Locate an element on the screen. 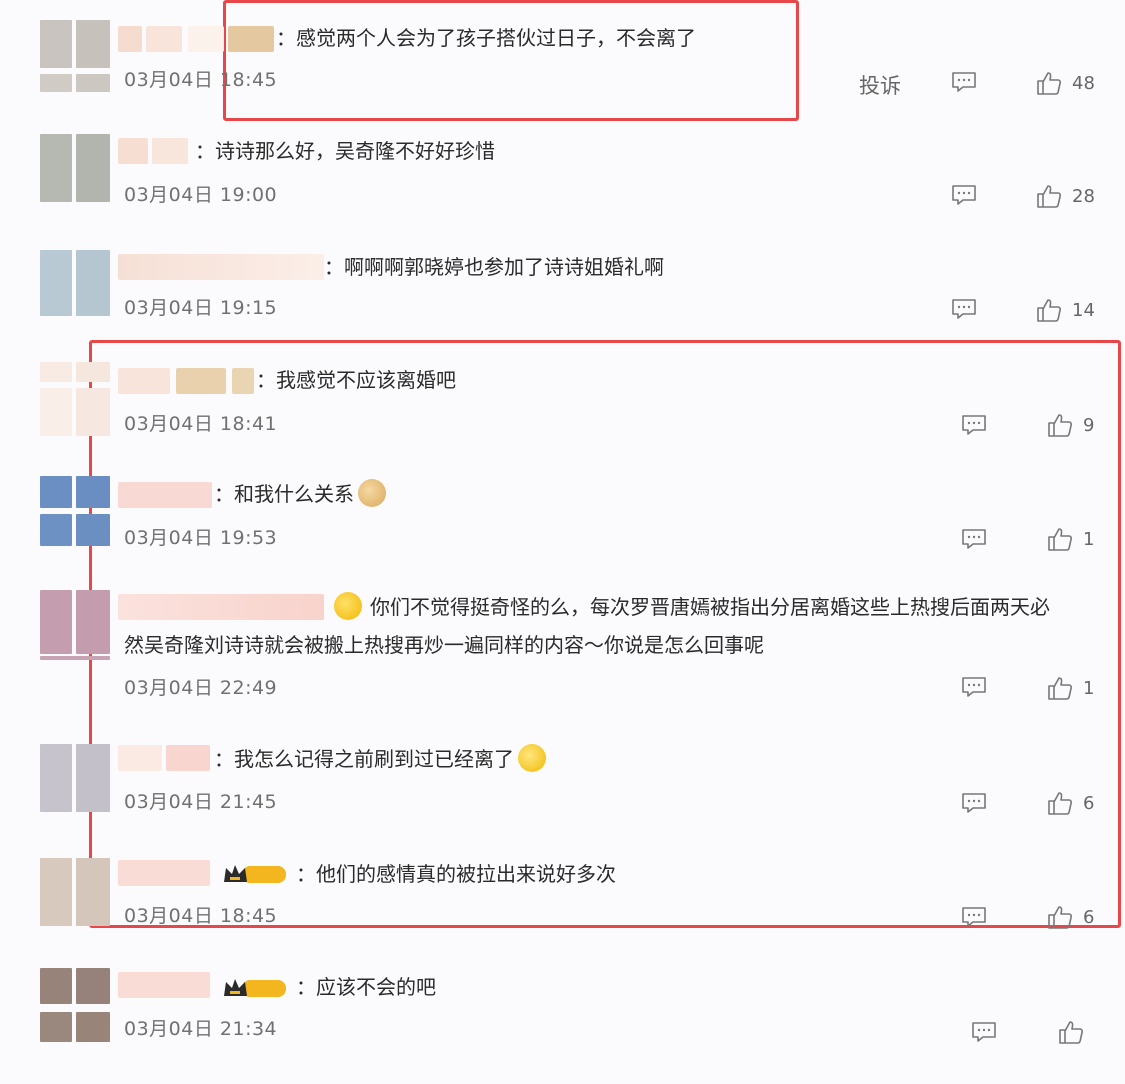  comment-text: ：和我什么关系 is located at coordinates (300, 494).